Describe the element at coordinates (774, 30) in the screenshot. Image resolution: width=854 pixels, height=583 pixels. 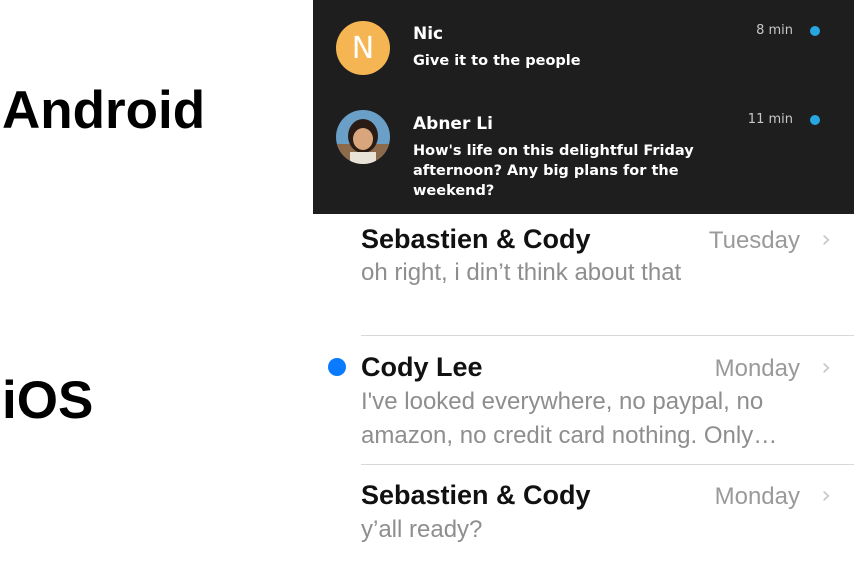
I see `timestamp: 8 min` at that location.